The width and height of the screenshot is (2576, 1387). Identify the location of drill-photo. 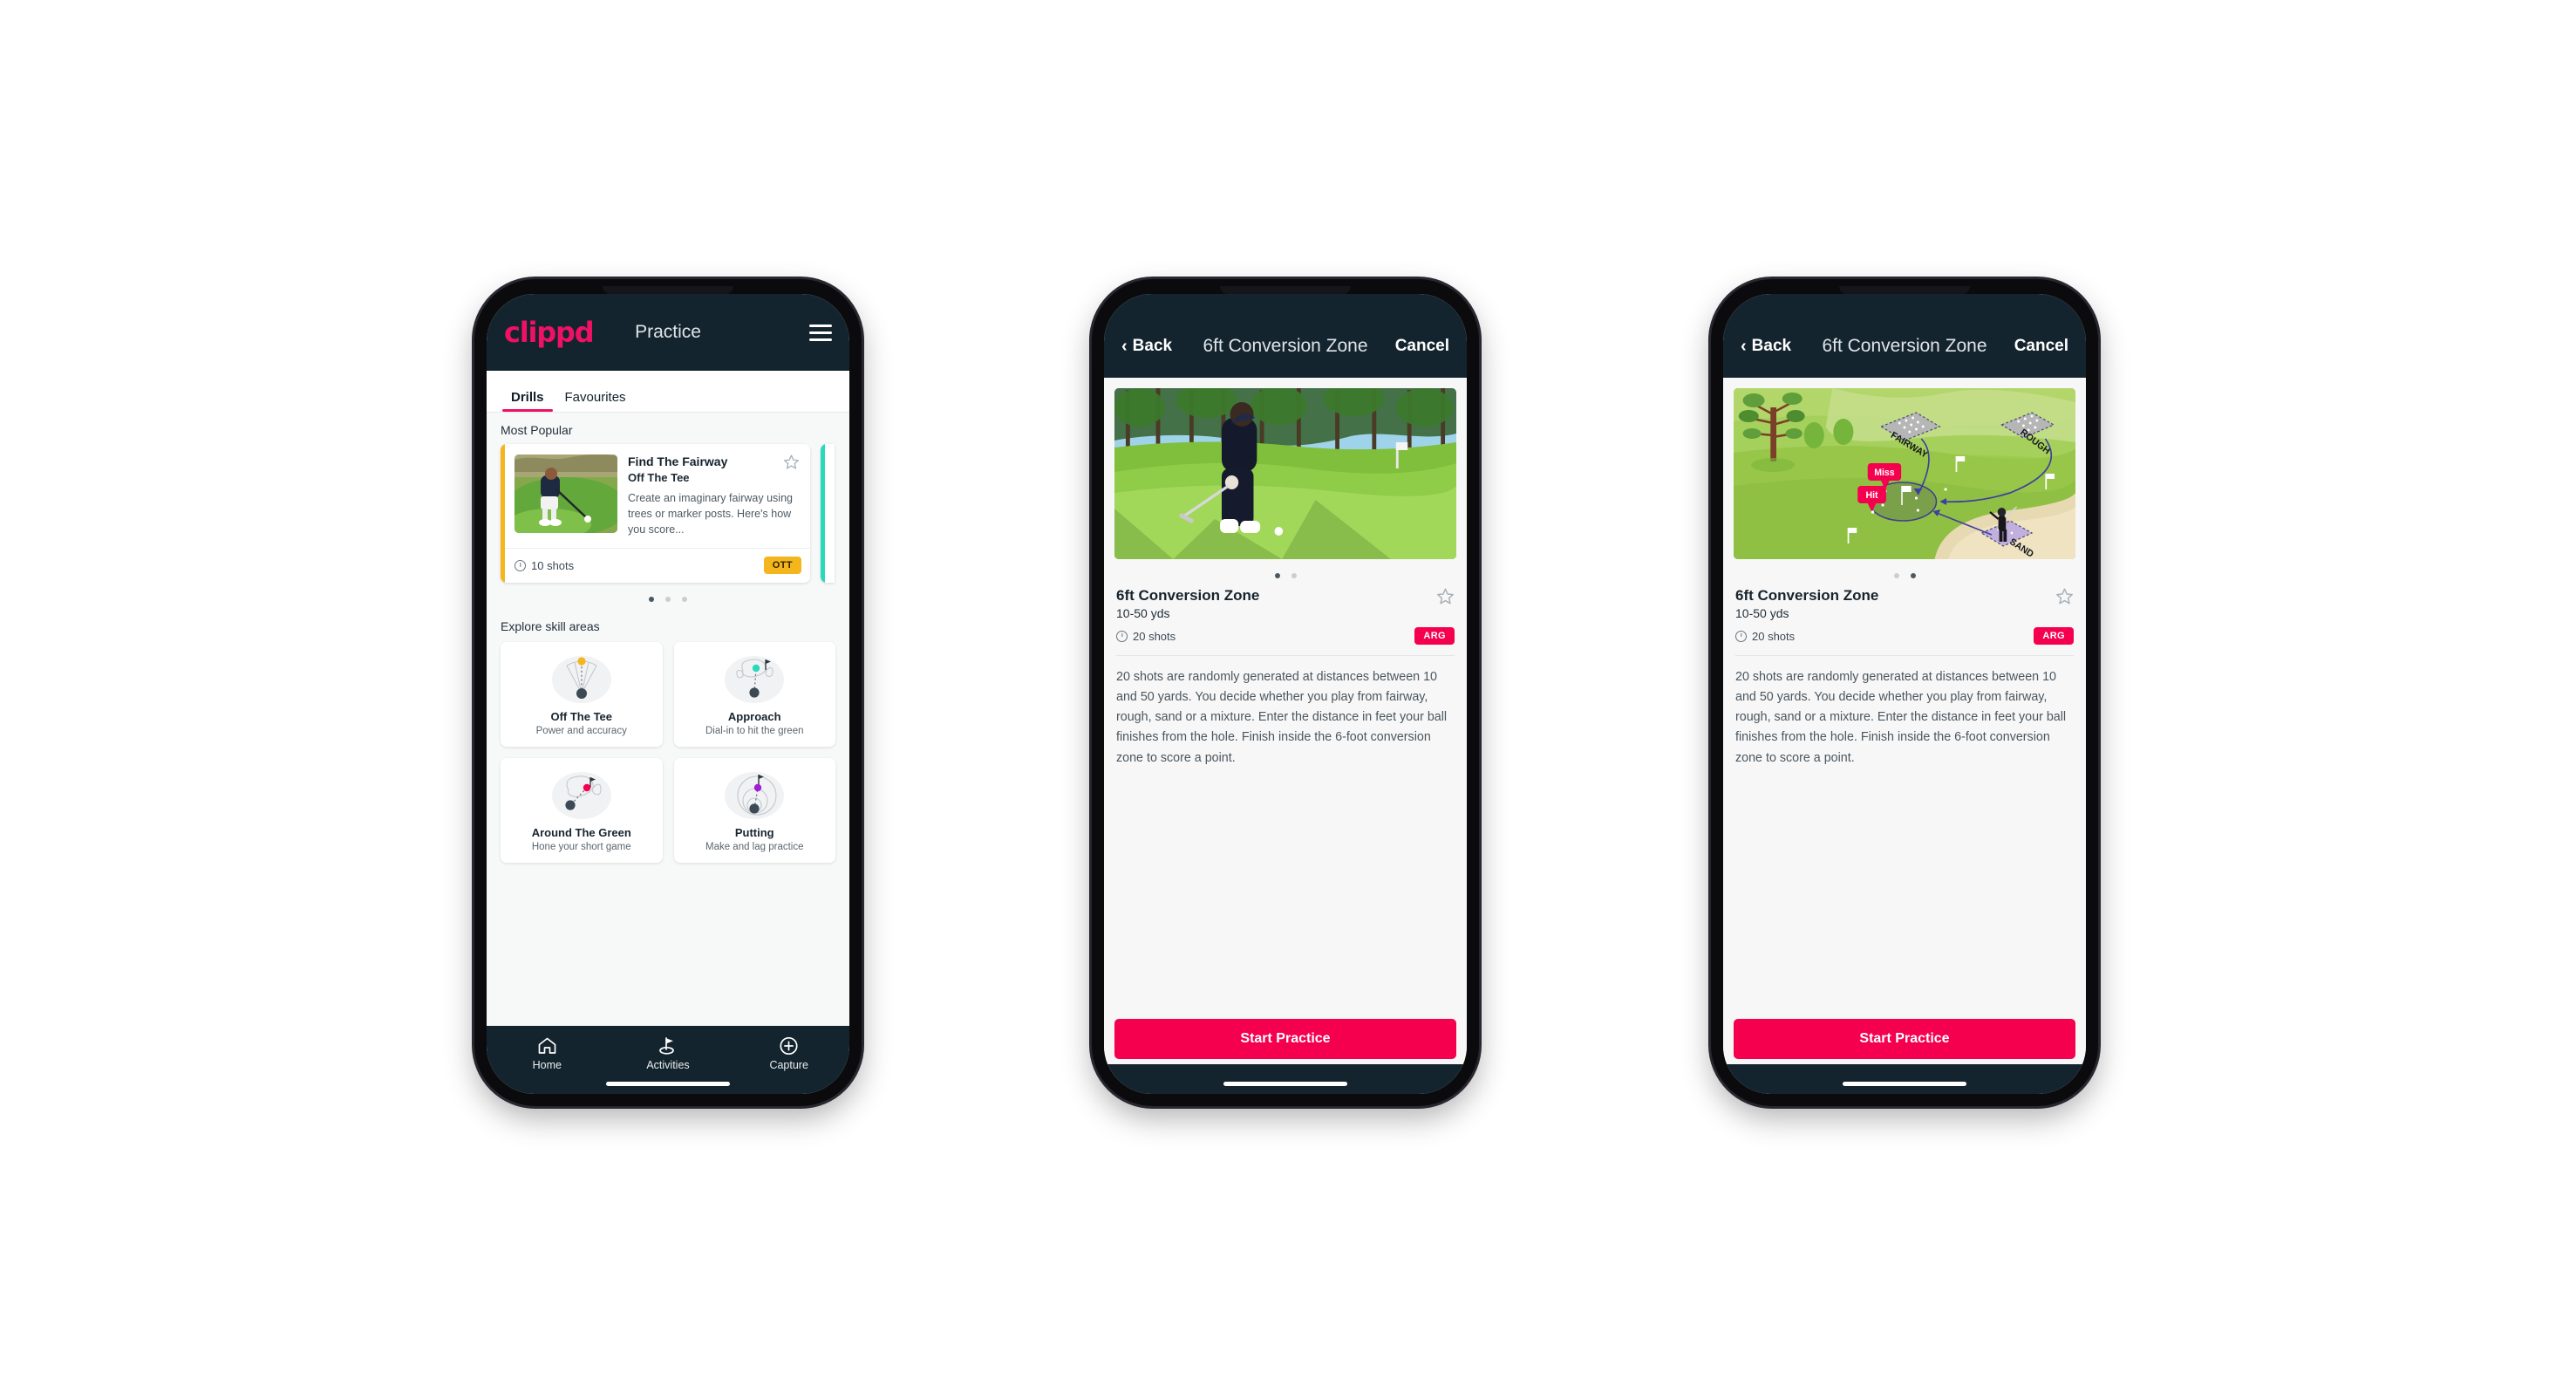
(1285, 474).